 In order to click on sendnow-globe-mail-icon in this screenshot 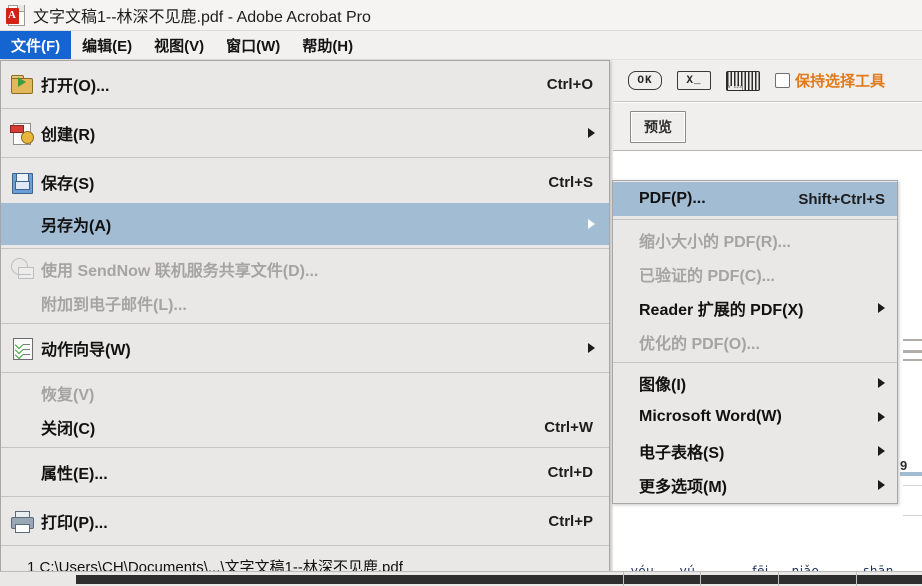, I will do `click(22, 269)`.